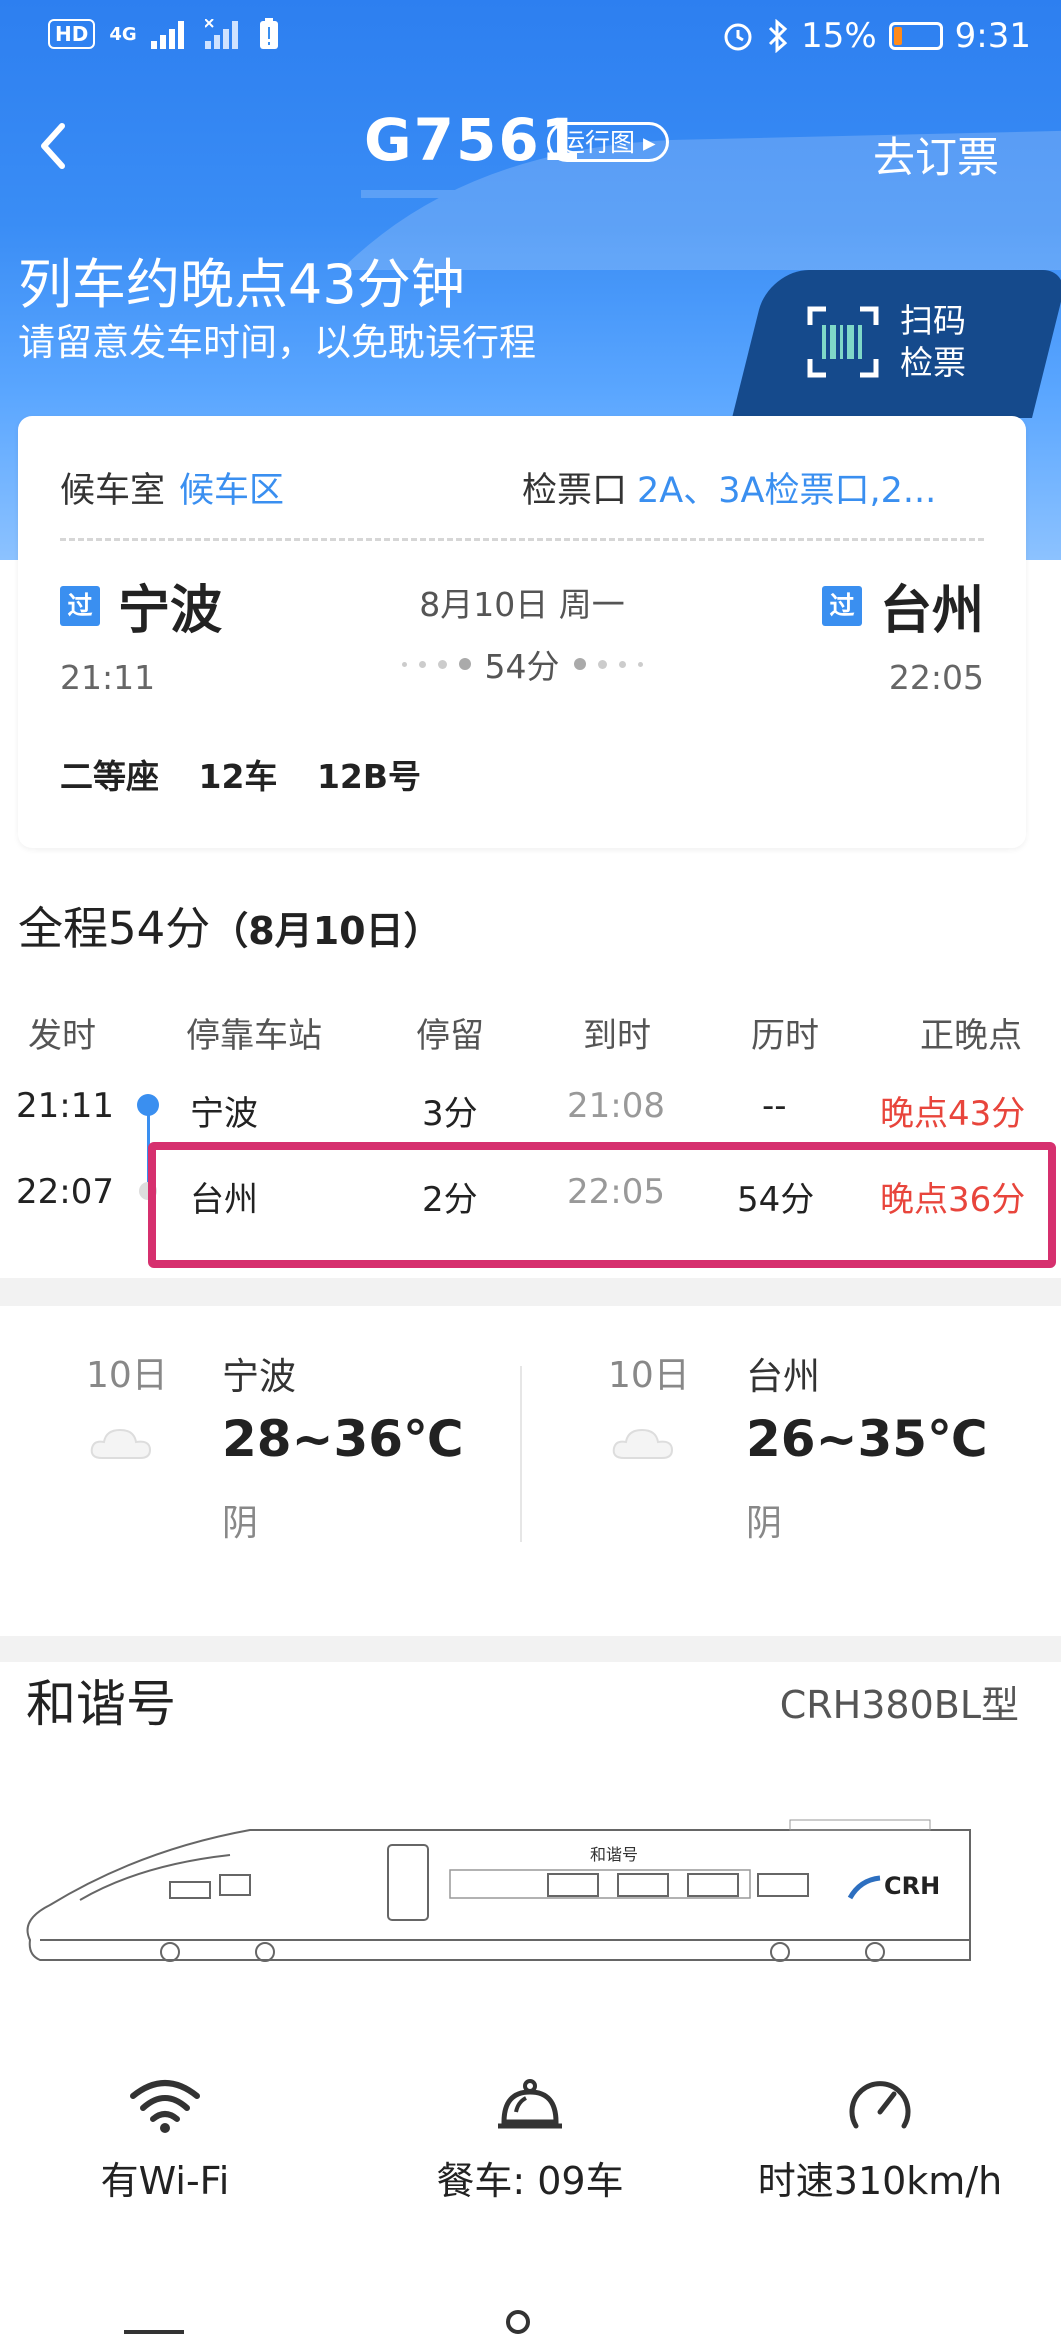  Describe the element at coordinates (530, 1471) in the screenshot. I see `weather-panel: 10日 宁波 28~36℃ 阴 10日 台州 26~35℃ 阴` at that location.